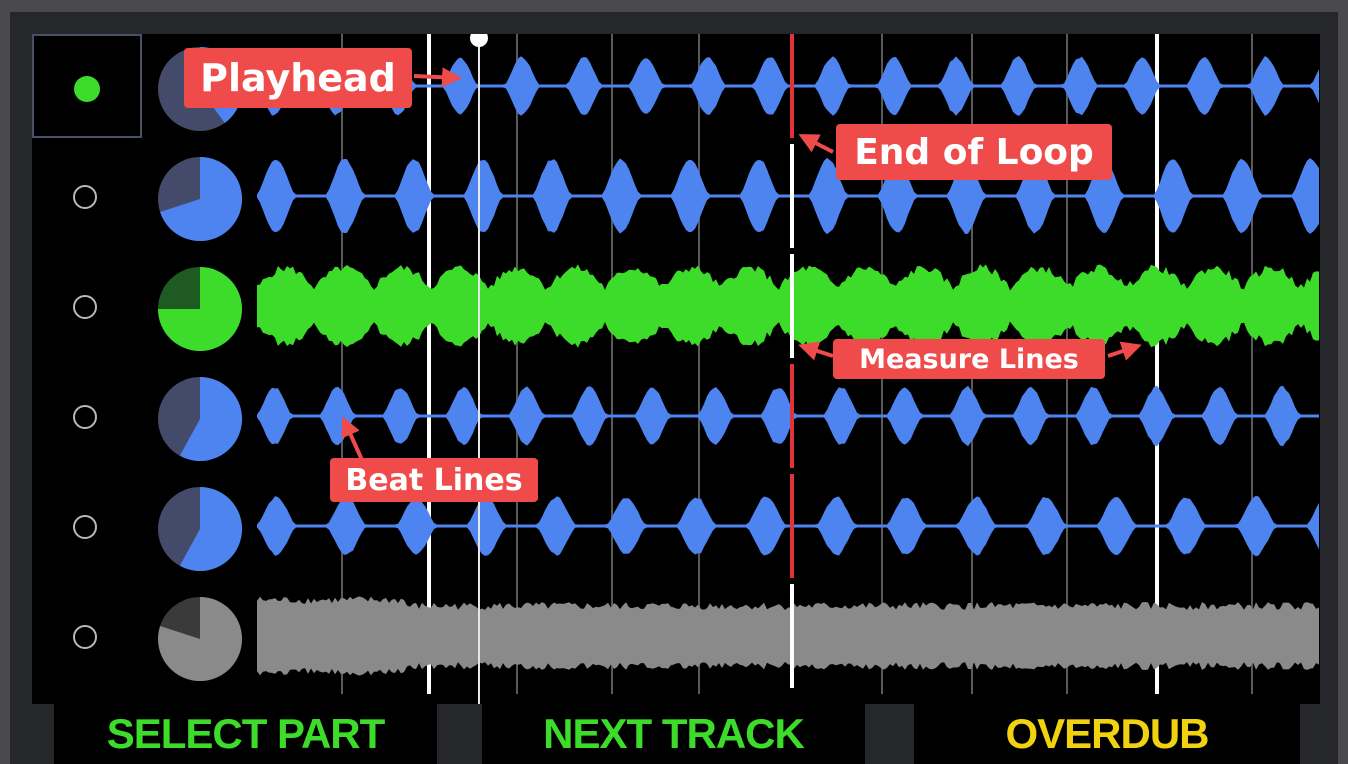 The width and height of the screenshot is (1348, 764). Describe the element at coordinates (969, 359) in the screenshot. I see `measure-lines-callout: Measure Lines` at that location.